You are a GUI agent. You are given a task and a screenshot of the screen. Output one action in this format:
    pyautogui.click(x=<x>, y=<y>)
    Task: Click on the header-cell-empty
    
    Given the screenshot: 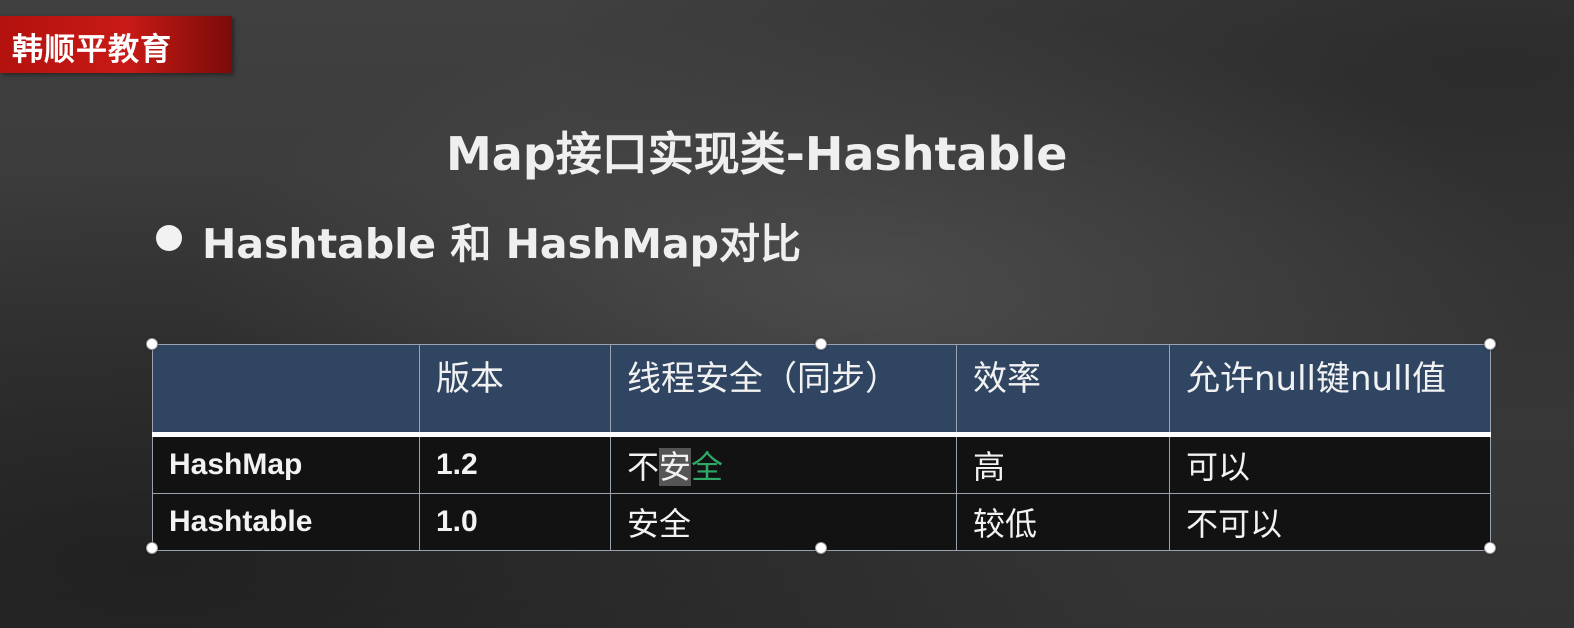 What is the action you would take?
    pyautogui.click(x=286, y=390)
    